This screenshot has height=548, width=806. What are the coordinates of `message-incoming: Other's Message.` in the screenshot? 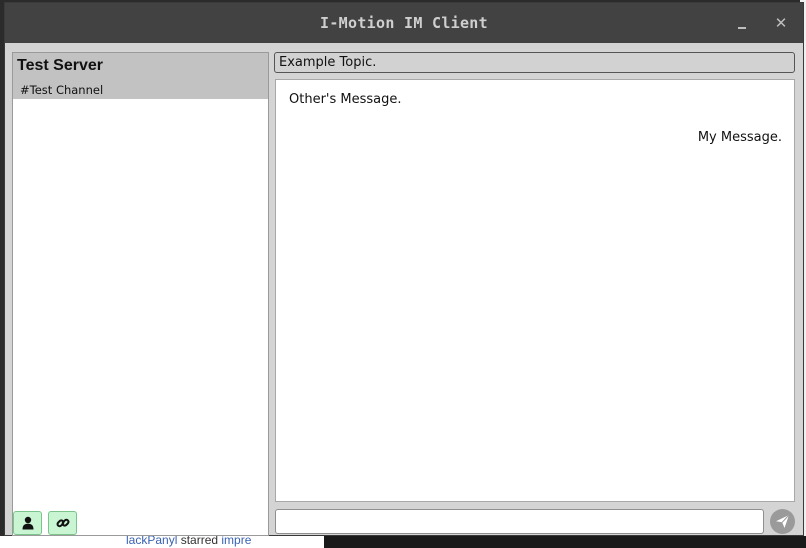 It's located at (345, 99).